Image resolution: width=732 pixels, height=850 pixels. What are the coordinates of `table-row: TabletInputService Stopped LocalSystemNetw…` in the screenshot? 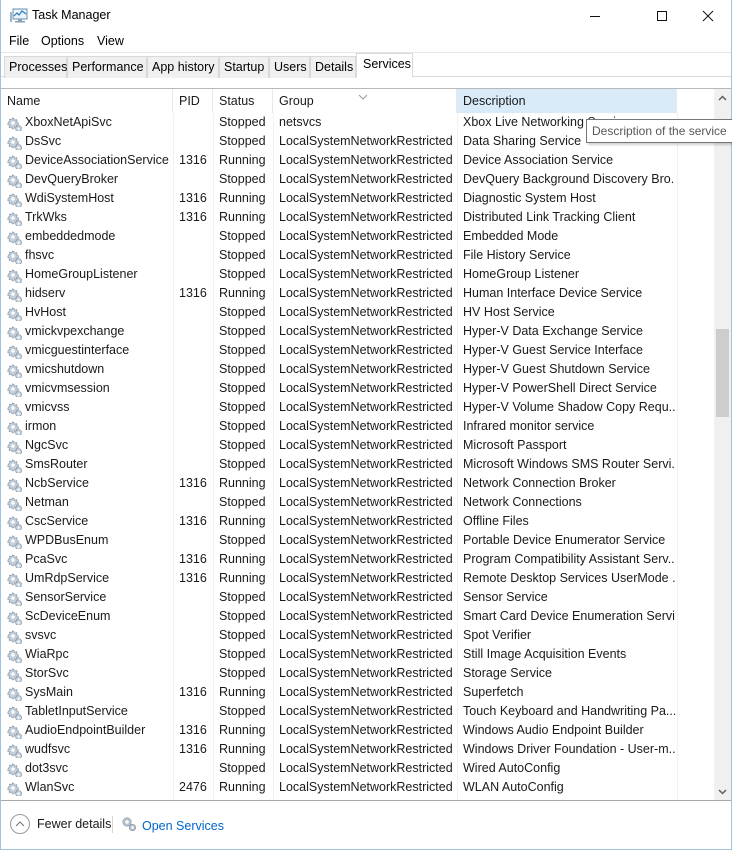 It's located at (357, 711).